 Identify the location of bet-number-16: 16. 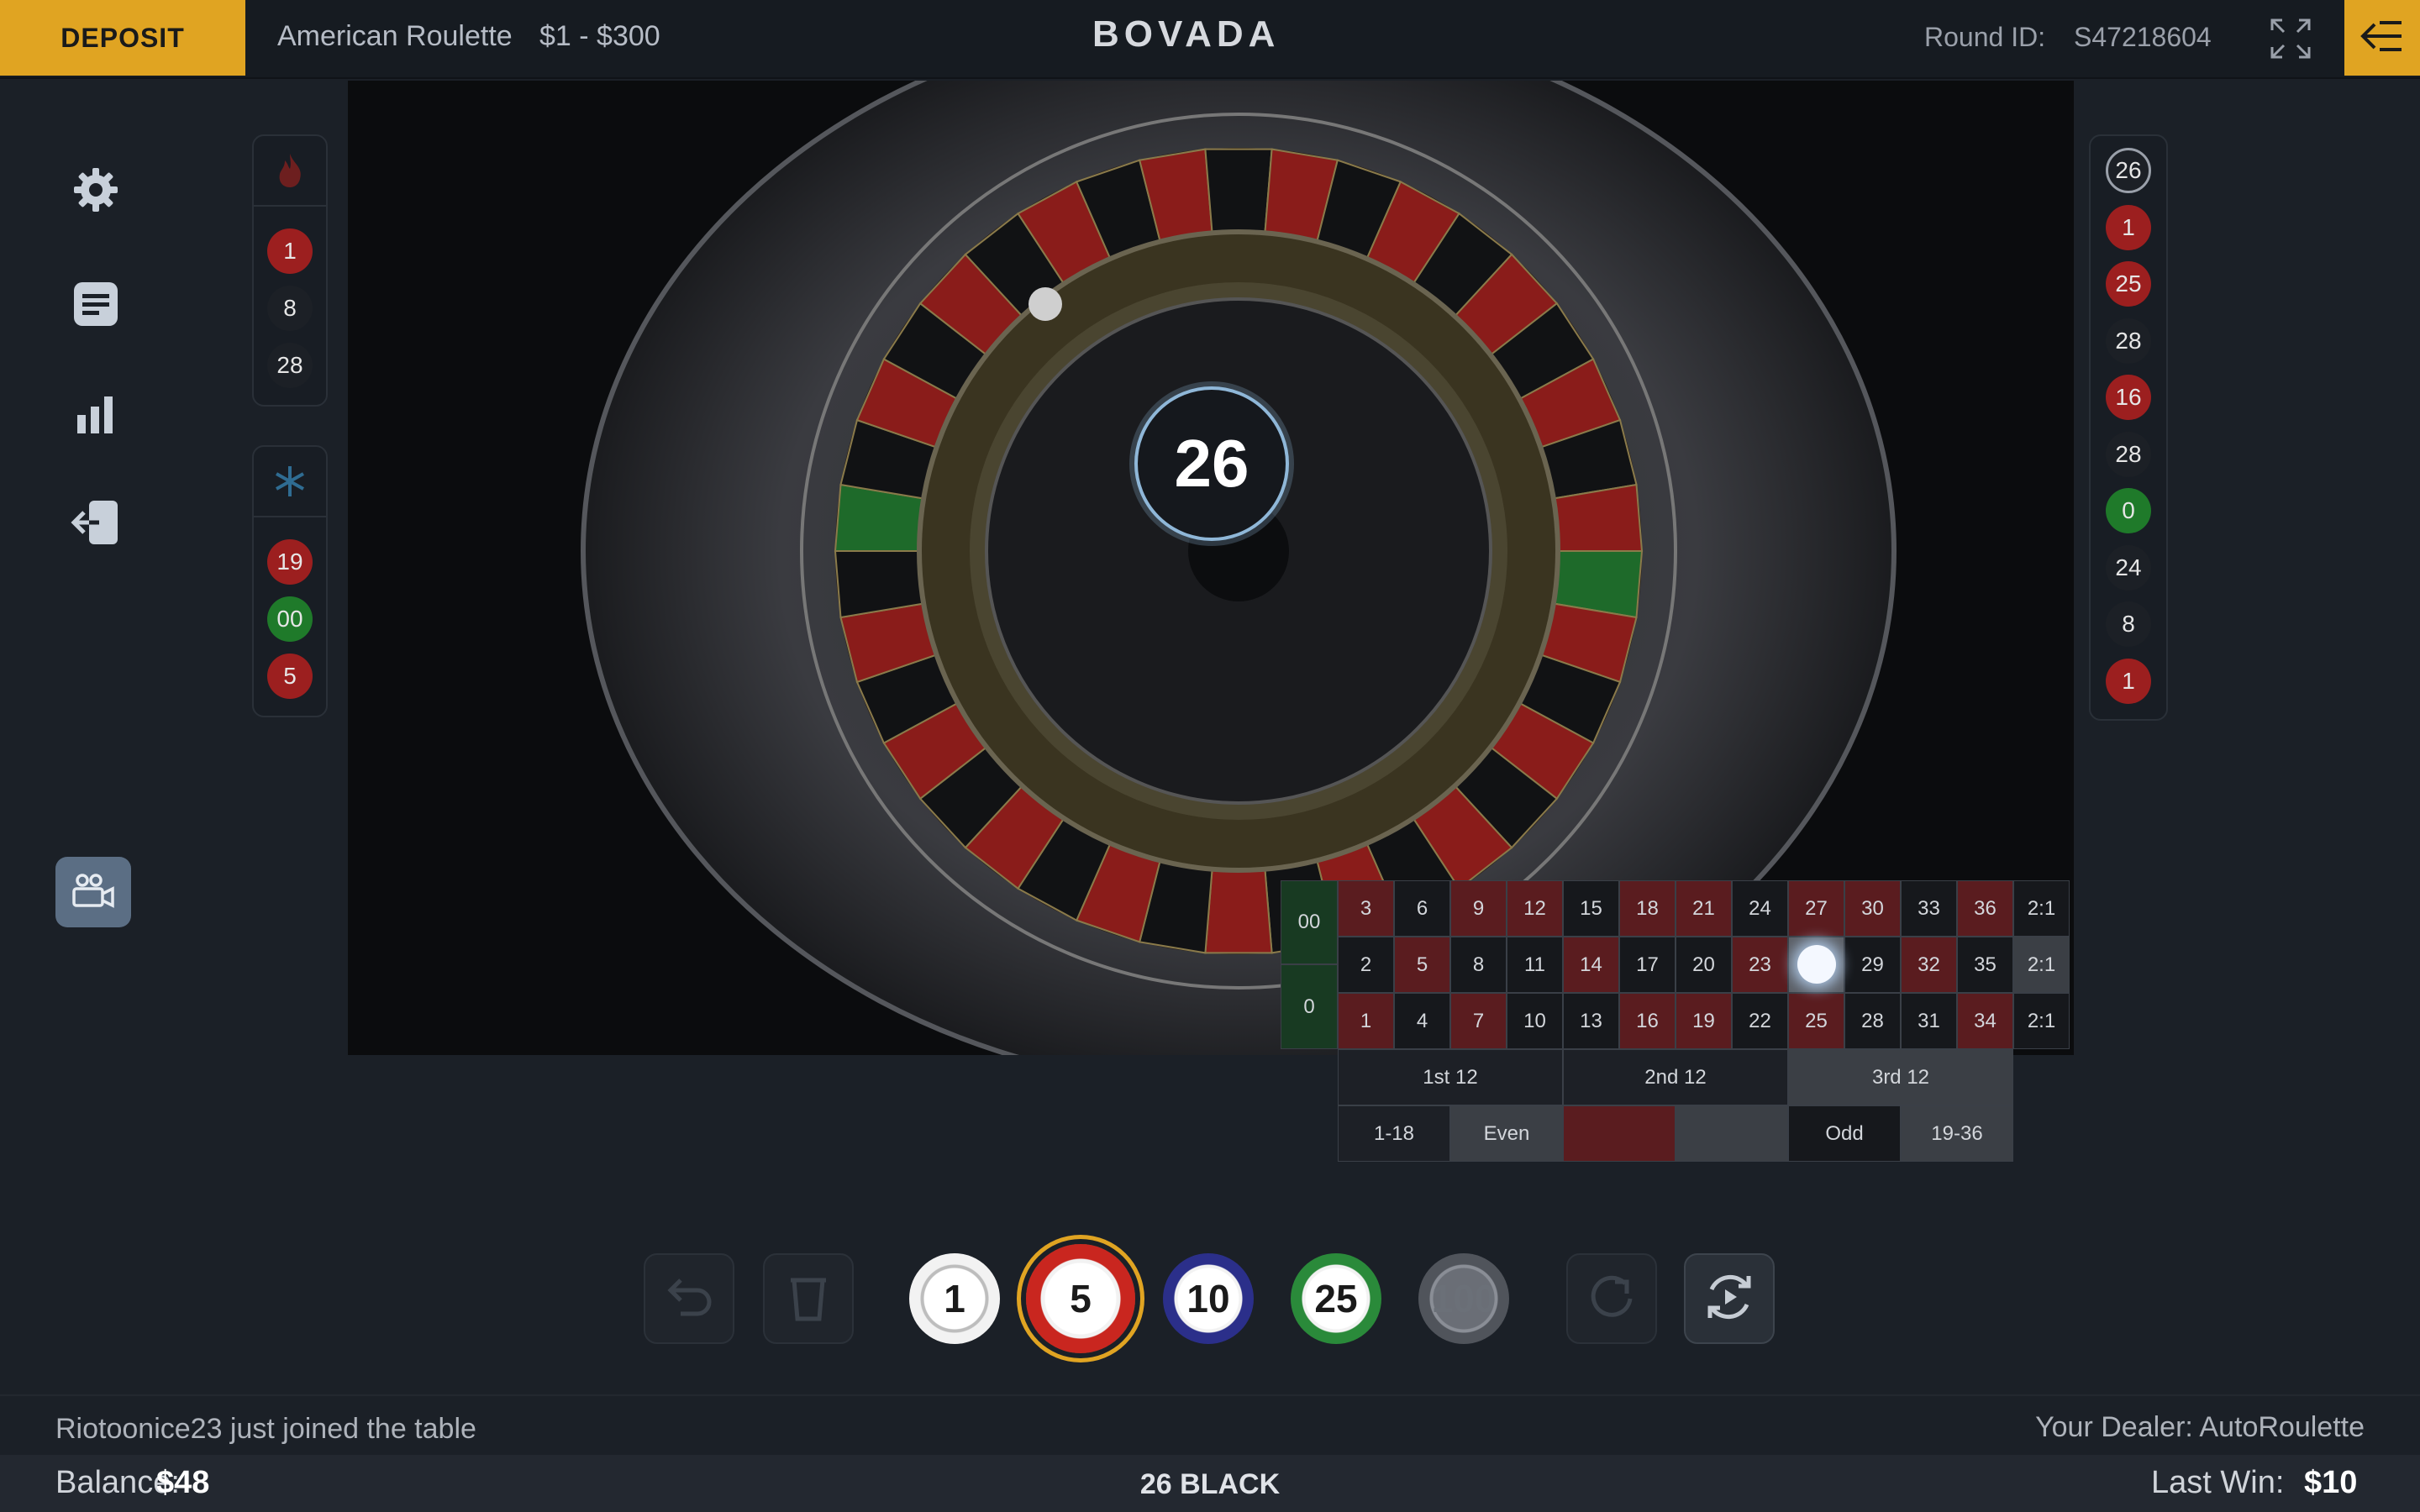
(1648, 1021).